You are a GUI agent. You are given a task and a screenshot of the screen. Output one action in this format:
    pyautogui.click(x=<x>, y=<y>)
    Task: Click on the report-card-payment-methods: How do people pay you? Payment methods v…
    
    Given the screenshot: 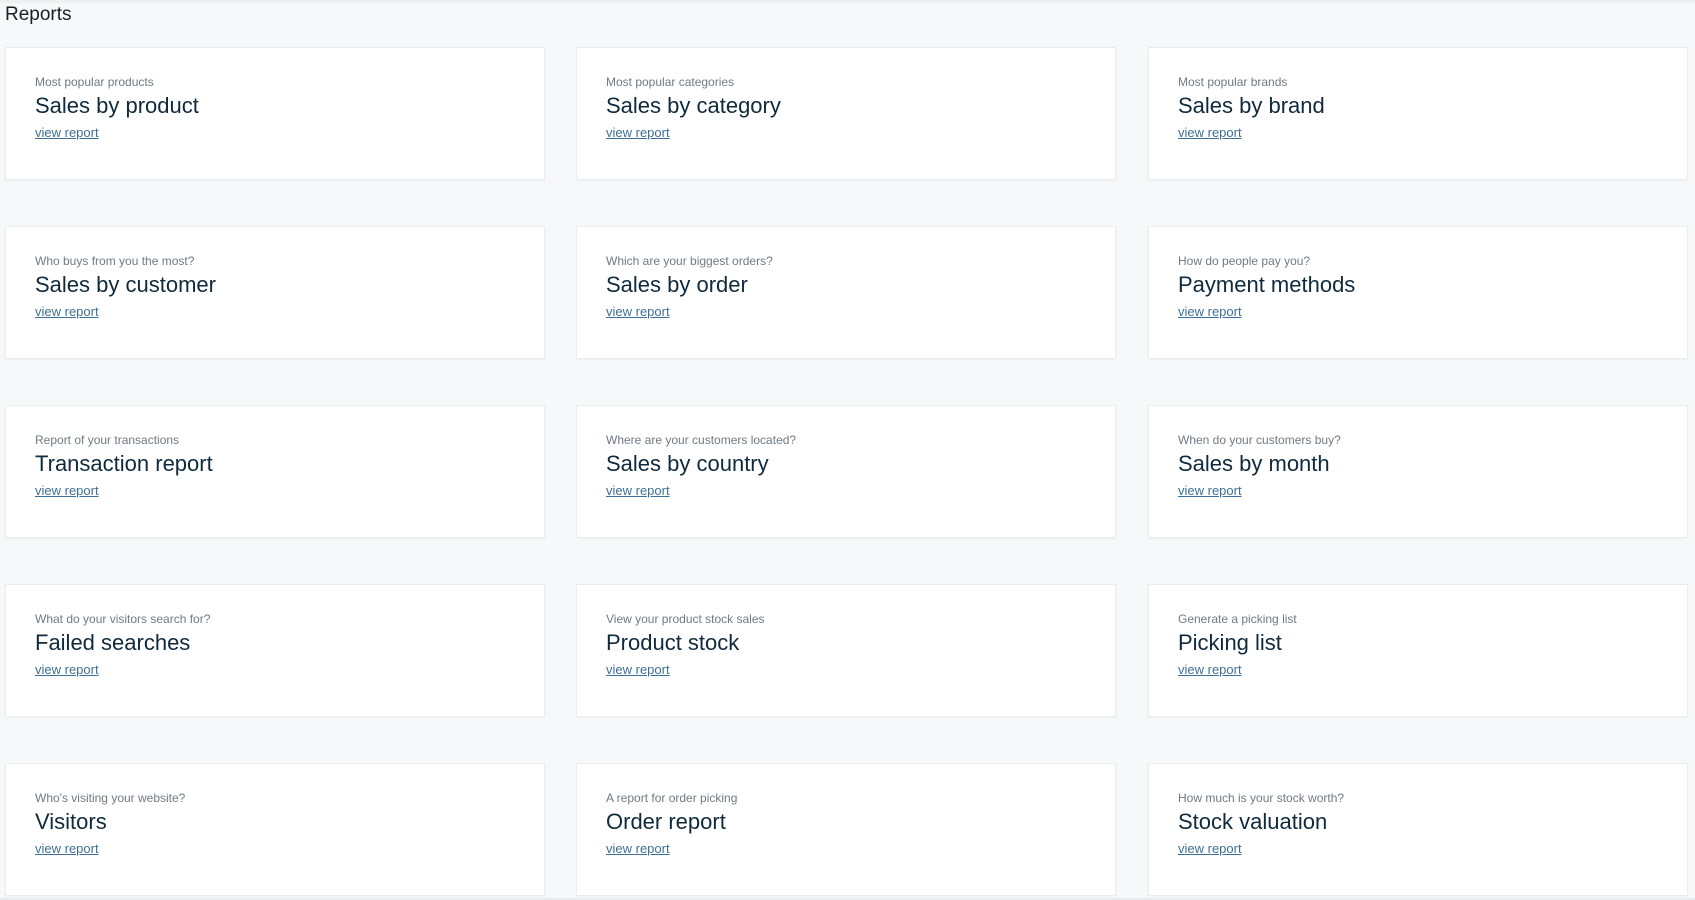 What is the action you would take?
    pyautogui.click(x=1418, y=292)
    